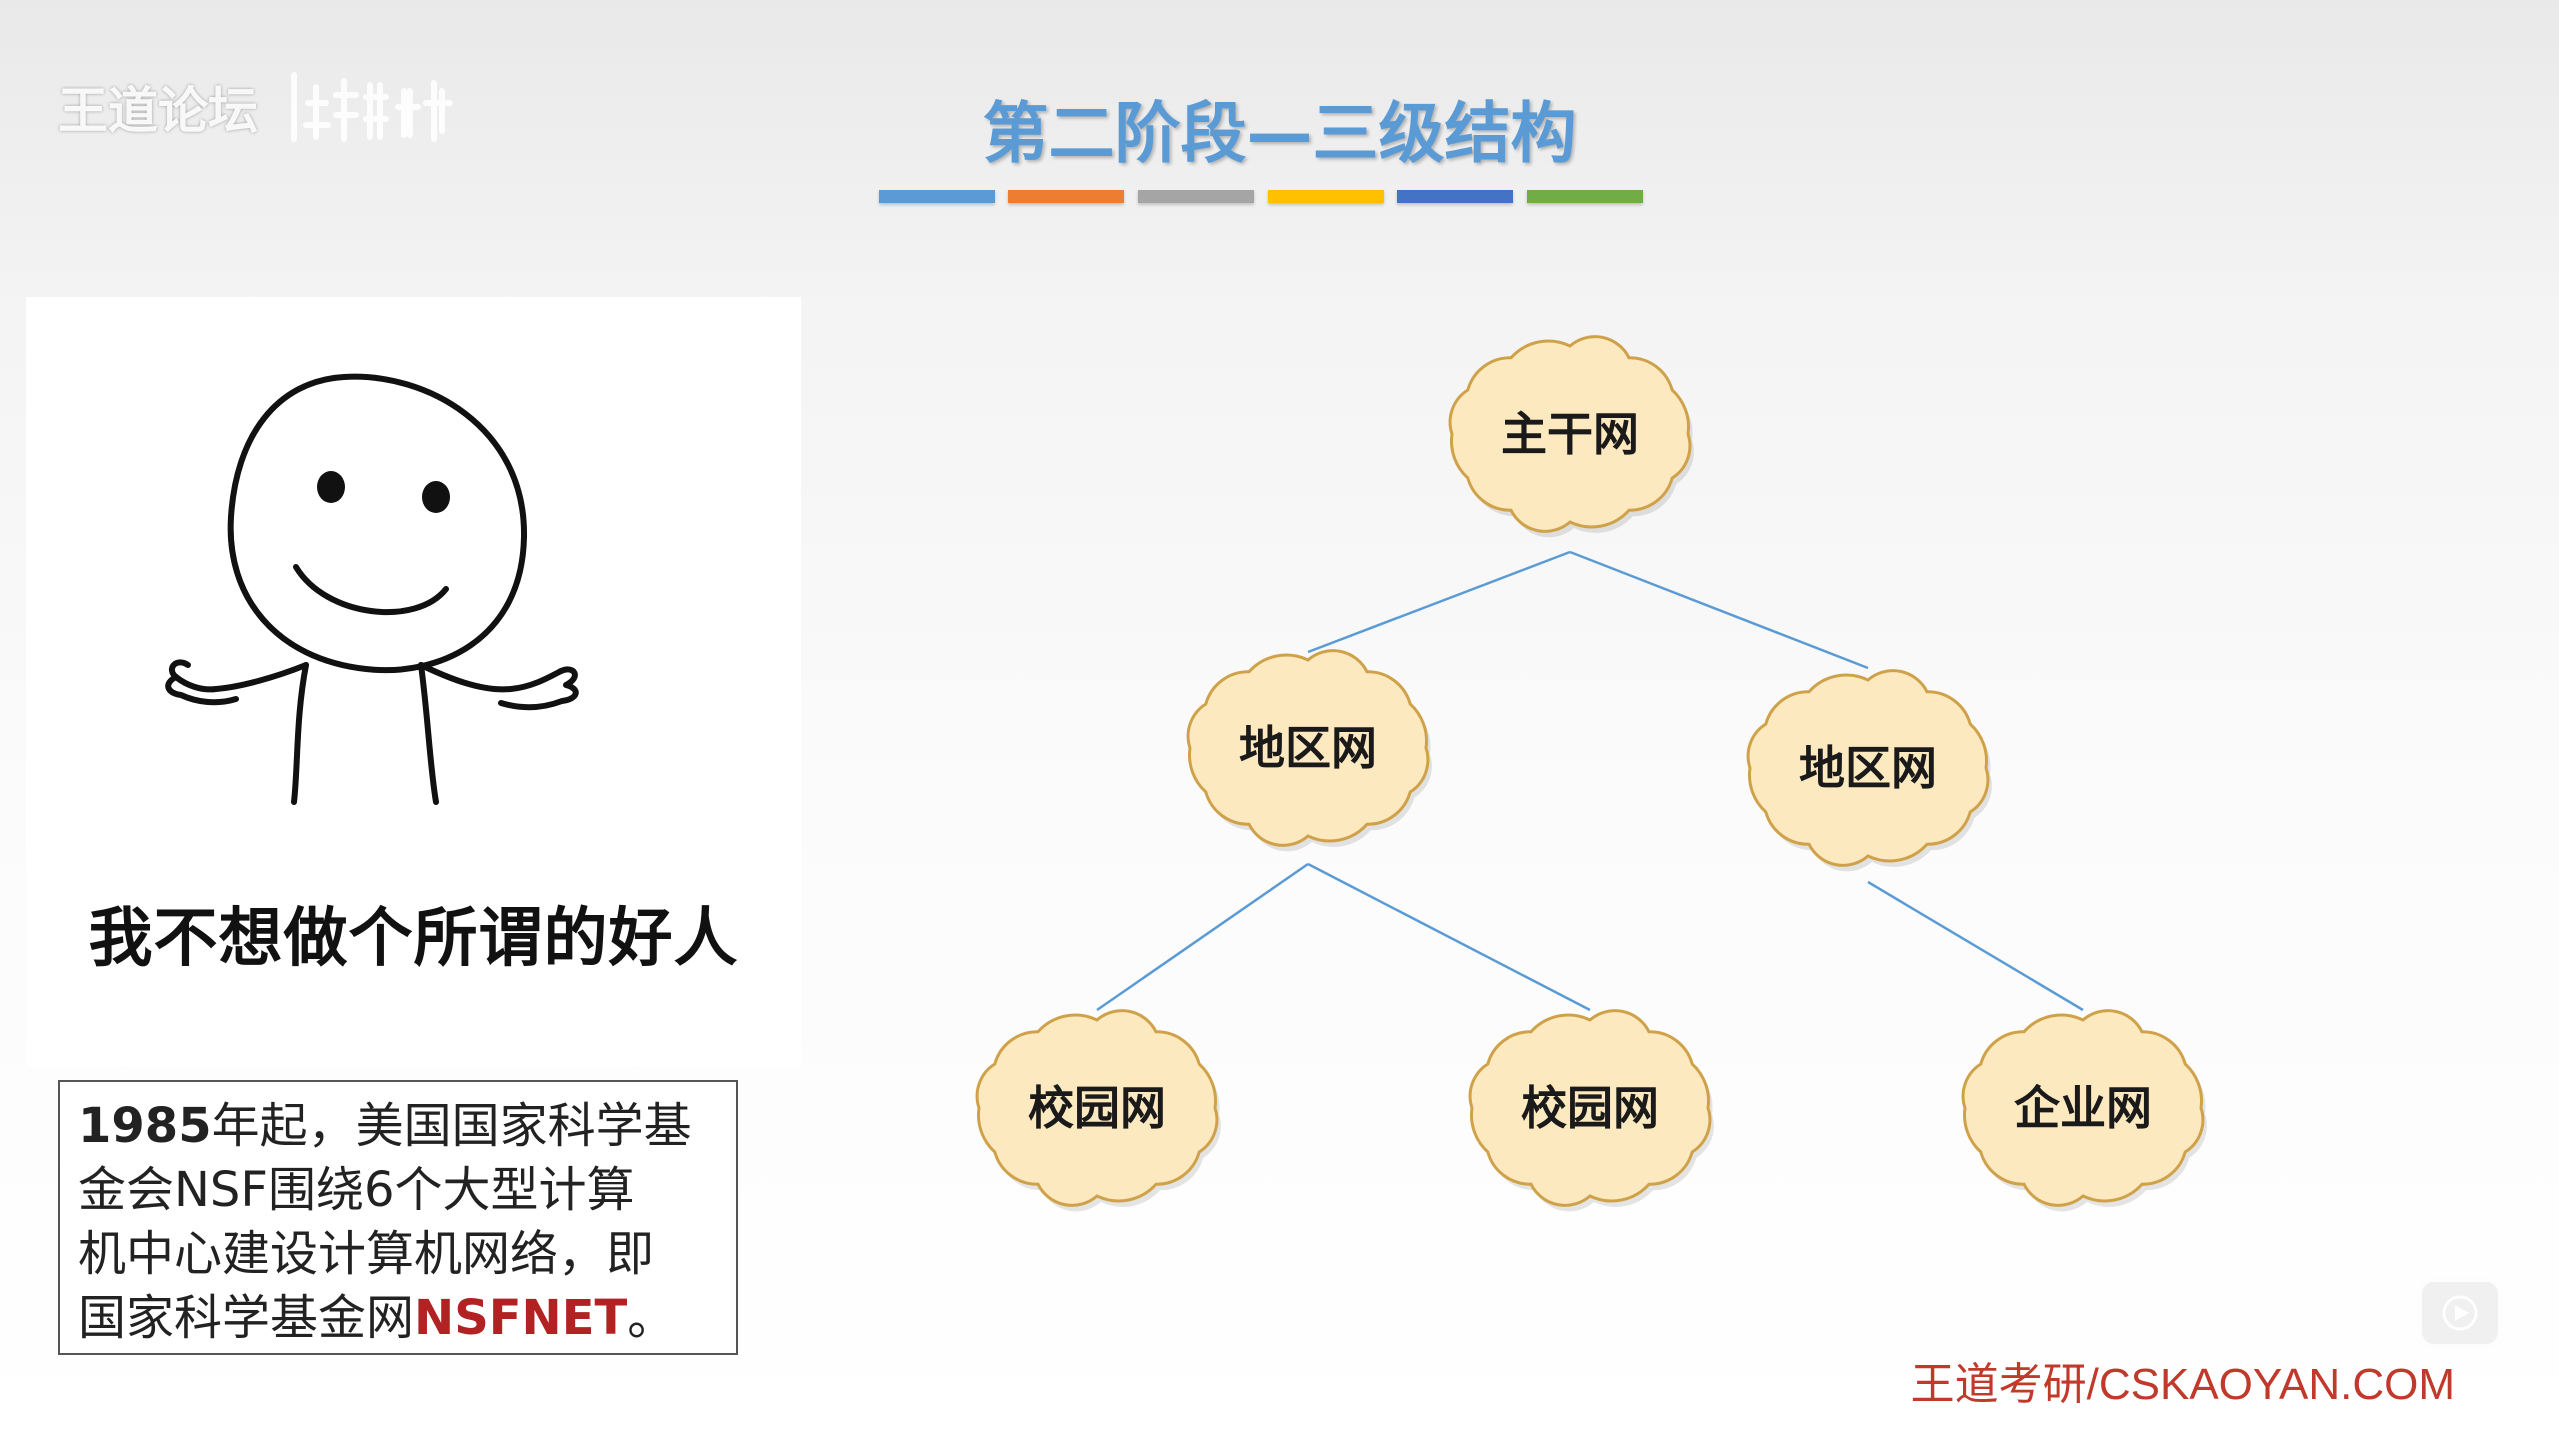 This screenshot has width=2559, height=1441. I want to click on cloud-label-campus2: 校园网, so click(1590, 1108).